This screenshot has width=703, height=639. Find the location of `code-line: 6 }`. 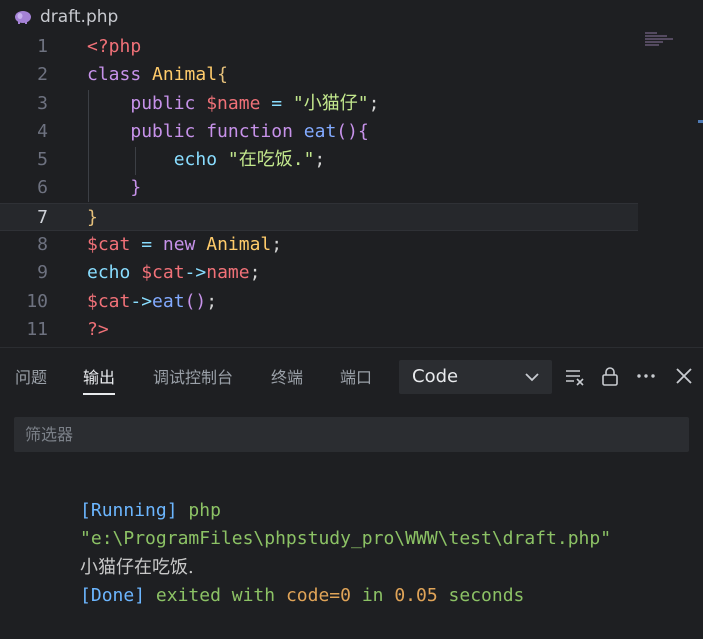

code-line: 6 } is located at coordinates (320, 188).